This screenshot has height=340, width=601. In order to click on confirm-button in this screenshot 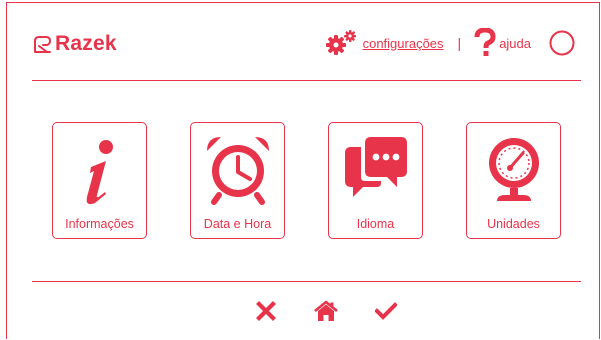, I will do `click(386, 311)`.